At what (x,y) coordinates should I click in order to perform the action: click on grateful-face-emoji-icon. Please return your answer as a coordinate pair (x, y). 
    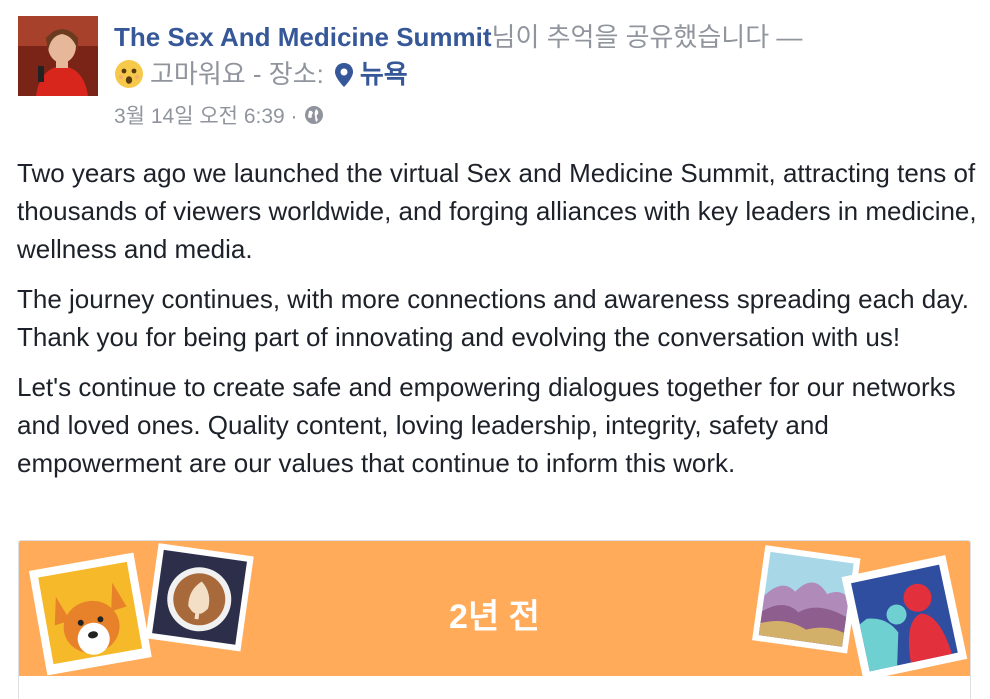
    Looking at the image, I should click on (129, 74).